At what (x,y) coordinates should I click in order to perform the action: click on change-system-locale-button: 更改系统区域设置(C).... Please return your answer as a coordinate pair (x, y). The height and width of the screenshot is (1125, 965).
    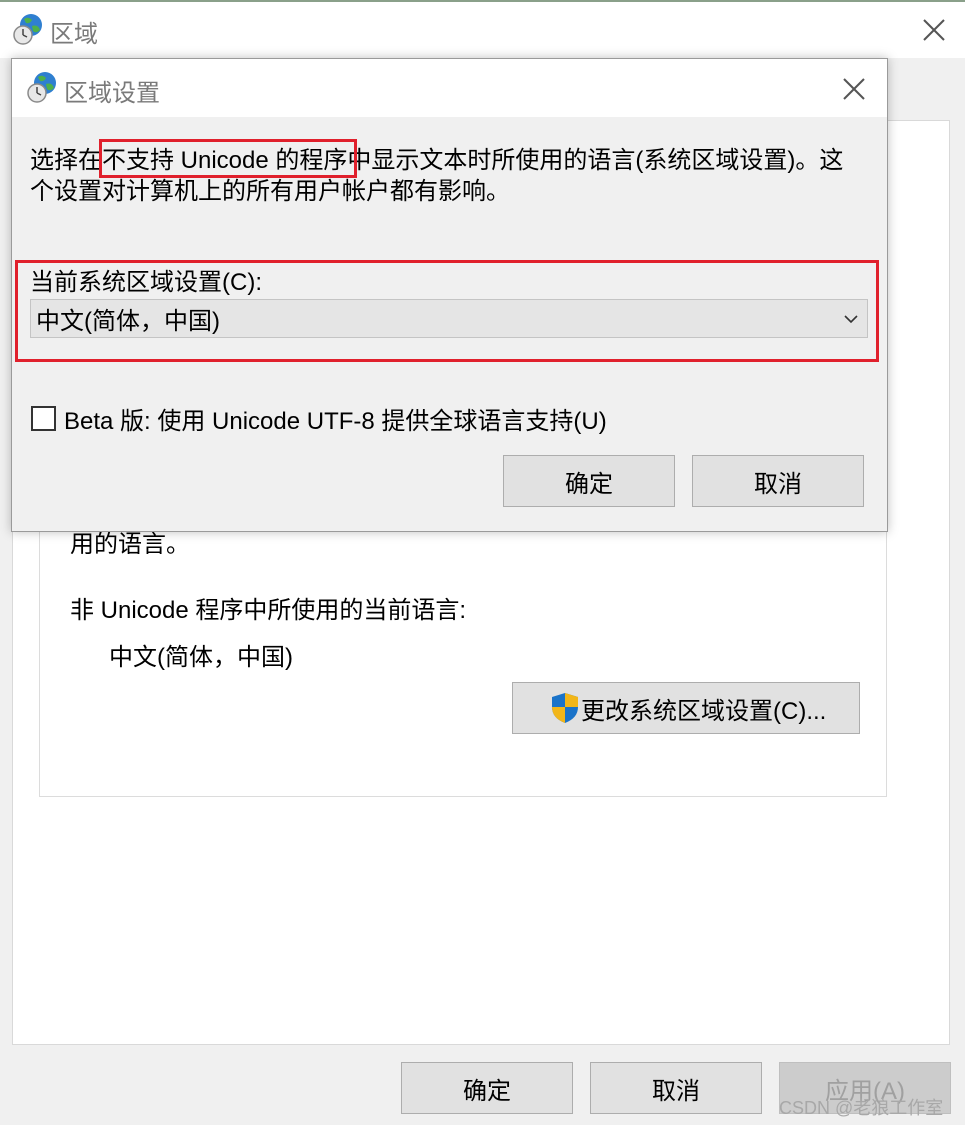
    Looking at the image, I should click on (686, 708).